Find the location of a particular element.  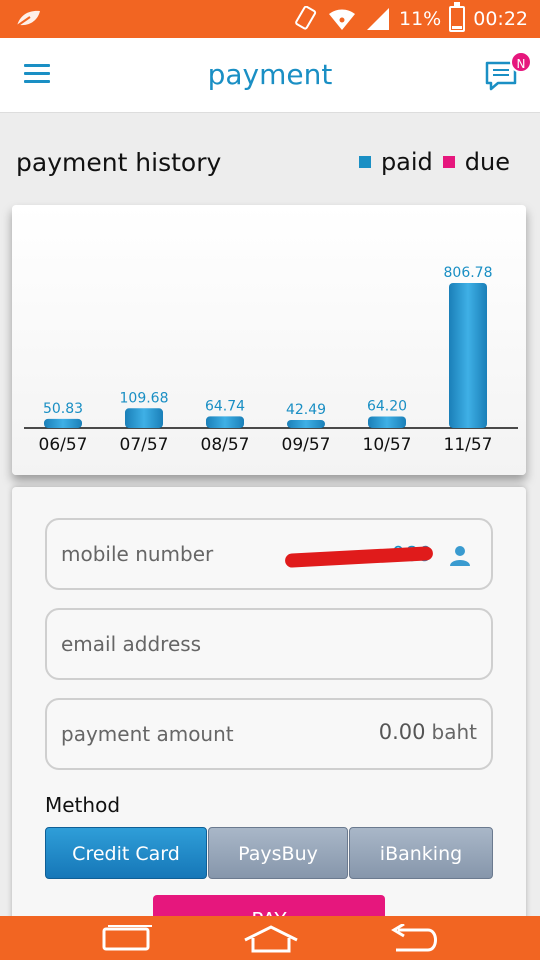

method-paysbuy-button: PaysBuy is located at coordinates (278, 853).